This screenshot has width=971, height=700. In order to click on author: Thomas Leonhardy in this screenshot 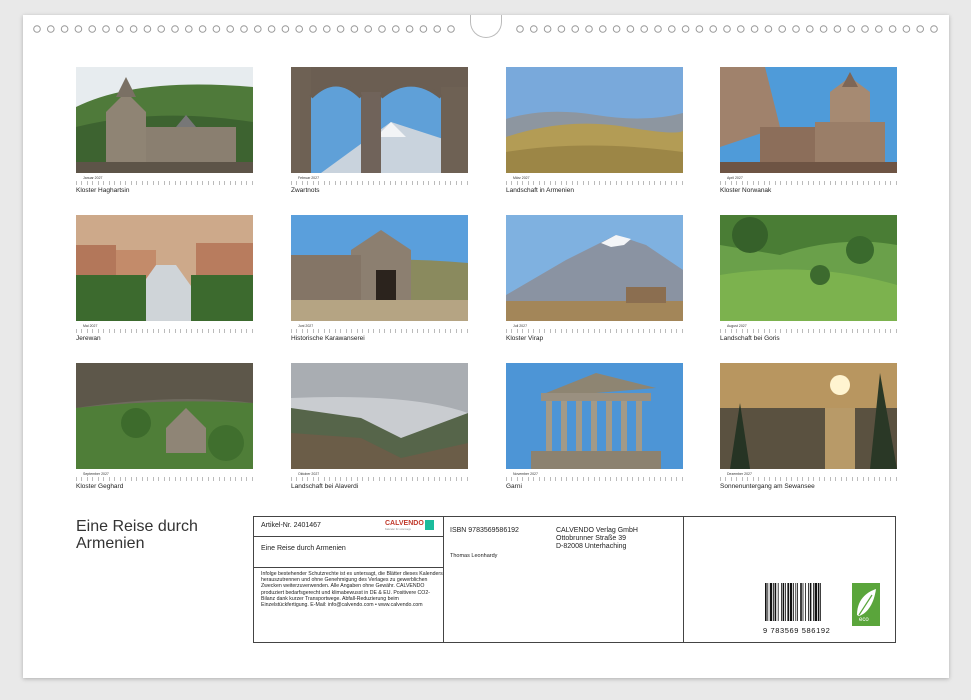, I will do `click(474, 556)`.